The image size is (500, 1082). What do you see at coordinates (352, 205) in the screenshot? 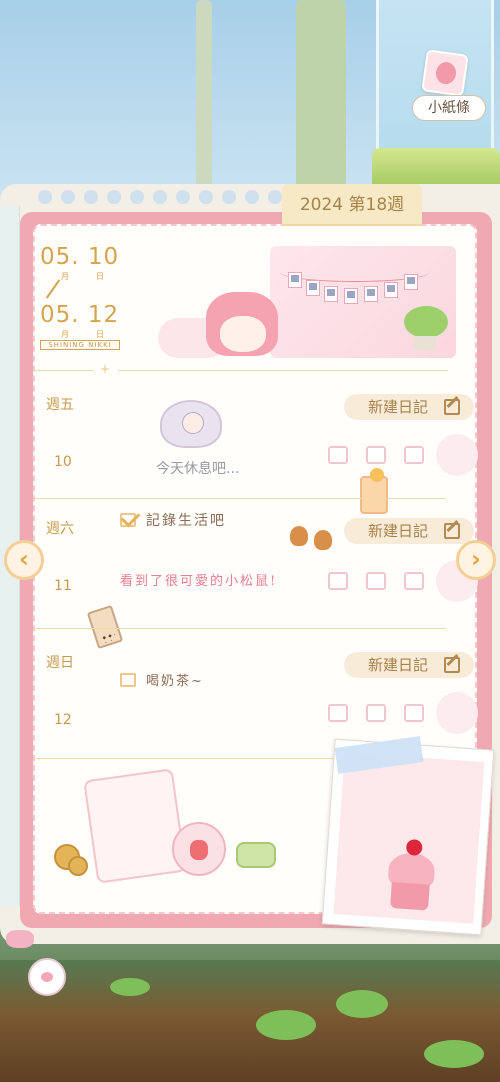
I see `week-tab: 2024 第18週` at bounding box center [352, 205].